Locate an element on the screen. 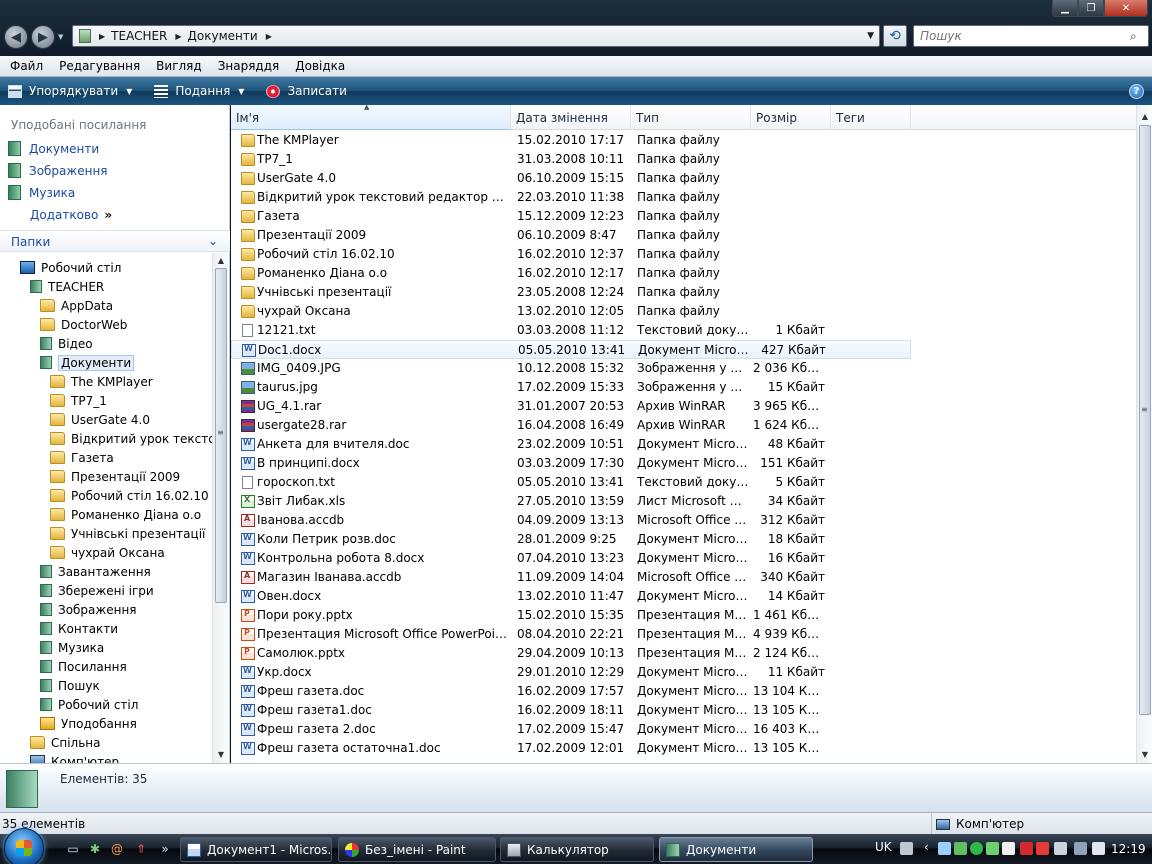 The height and width of the screenshot is (864, 1152). language-indicator: UK is located at coordinates (883, 847).